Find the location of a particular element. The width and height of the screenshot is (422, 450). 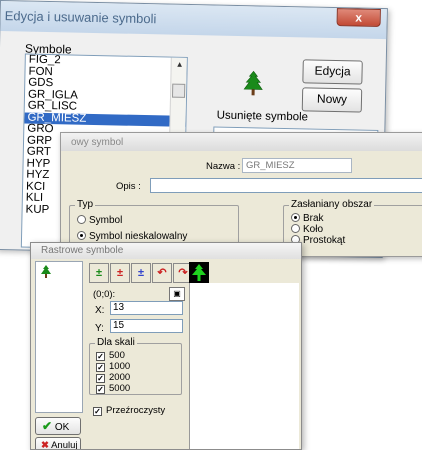

scale-label: 5000 is located at coordinates (120, 388).